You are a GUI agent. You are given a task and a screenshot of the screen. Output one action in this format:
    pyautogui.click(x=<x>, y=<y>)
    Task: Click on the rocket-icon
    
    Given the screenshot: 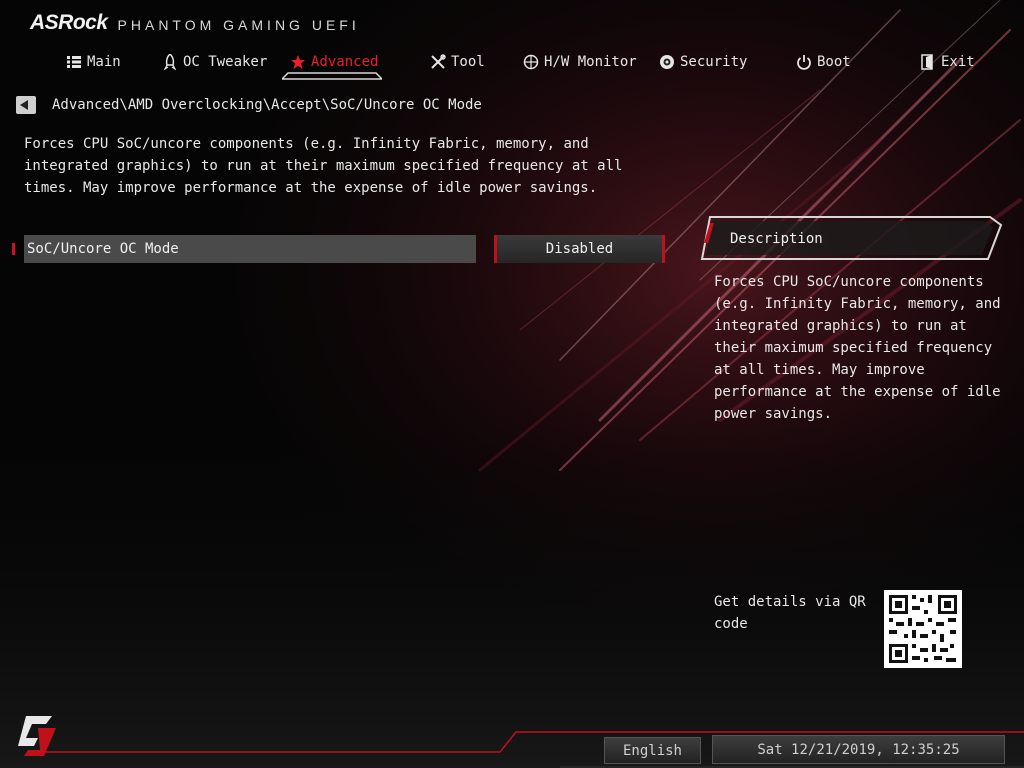 What is the action you would take?
    pyautogui.click(x=170, y=62)
    